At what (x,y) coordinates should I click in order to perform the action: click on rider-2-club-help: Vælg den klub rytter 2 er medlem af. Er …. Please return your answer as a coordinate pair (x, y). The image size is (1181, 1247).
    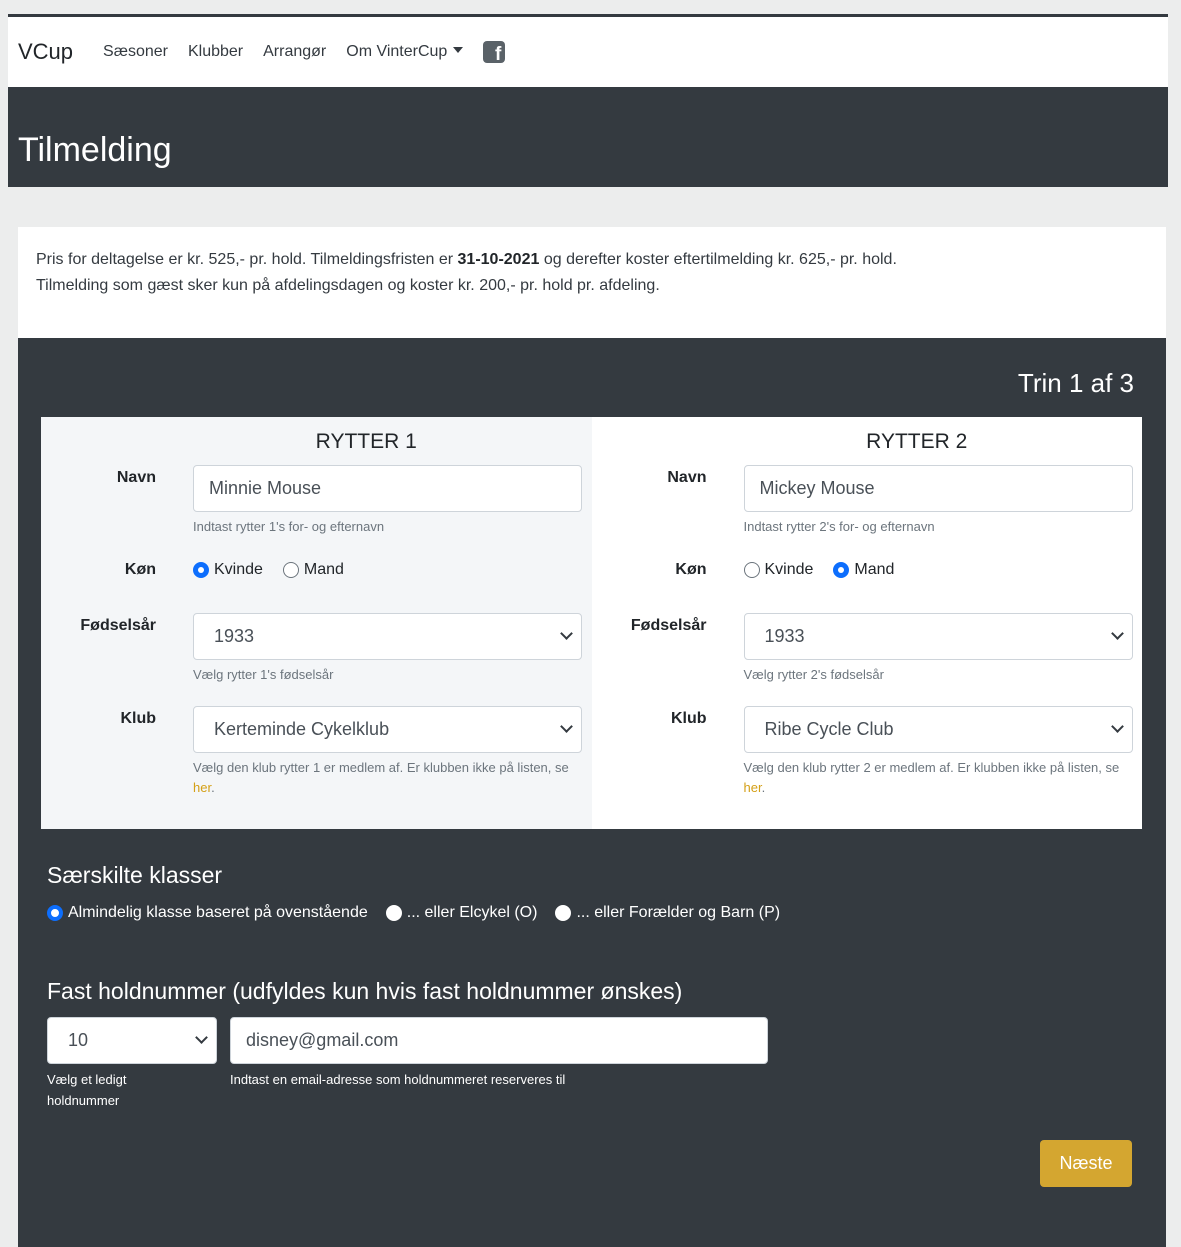
    Looking at the image, I should click on (939, 778).